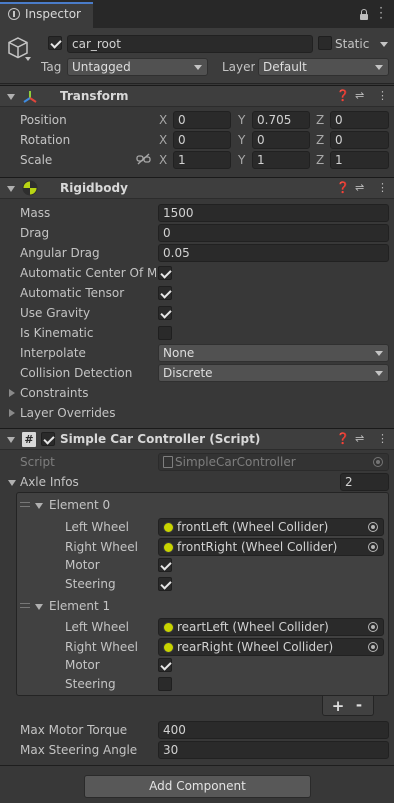 The height and width of the screenshot is (803, 394). I want to click on element-1-steering-checkbox, so click(165, 684).